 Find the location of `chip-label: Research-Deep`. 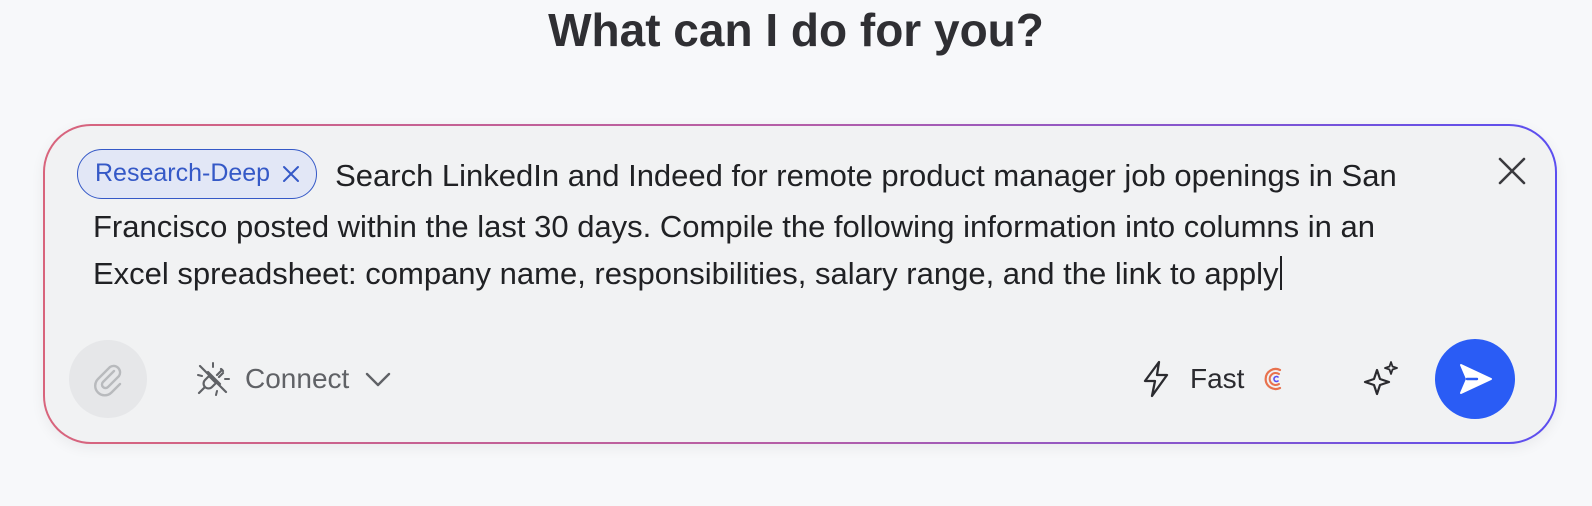

chip-label: Research-Deep is located at coordinates (183, 173).